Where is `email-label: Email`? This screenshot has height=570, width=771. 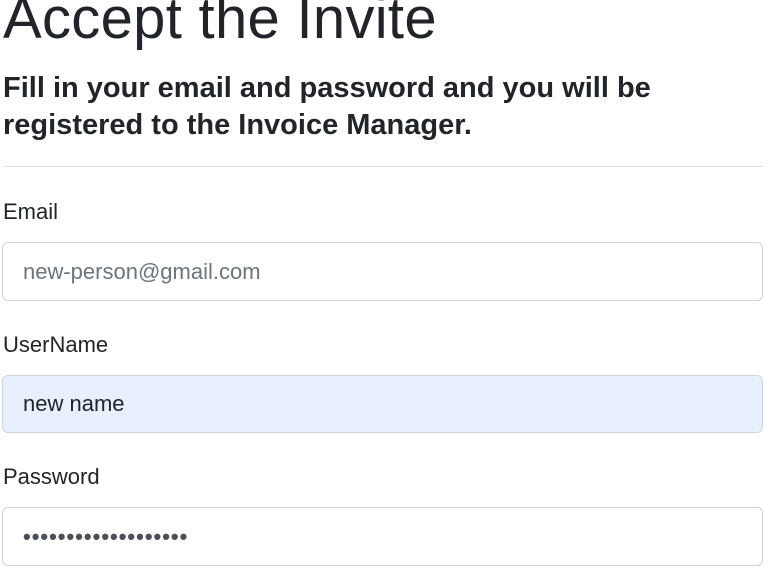
email-label: Email is located at coordinates (31, 211).